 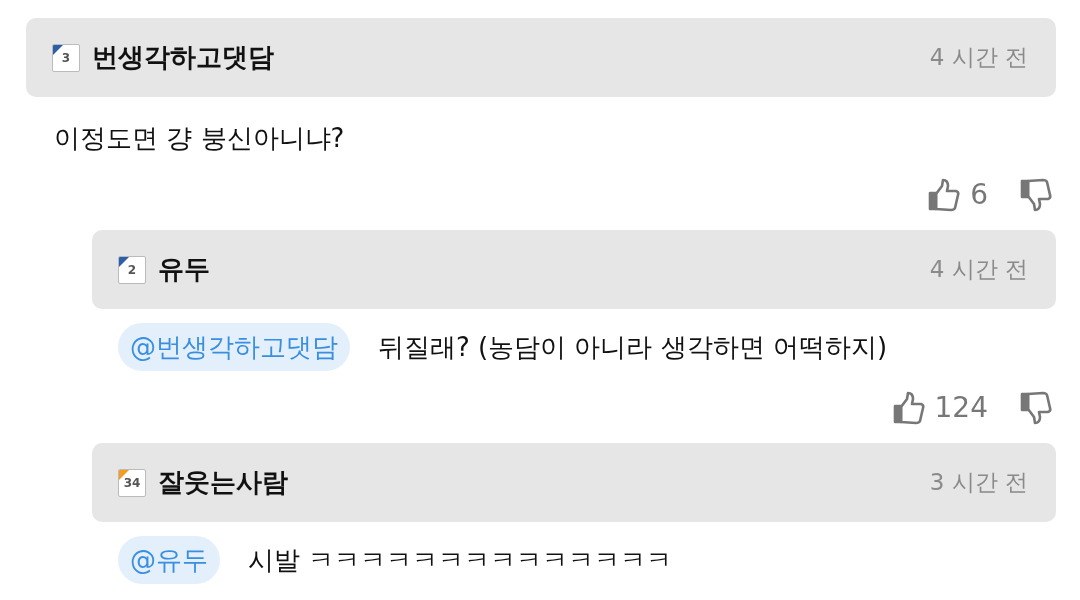 I want to click on level-badge: 34, so click(x=132, y=482).